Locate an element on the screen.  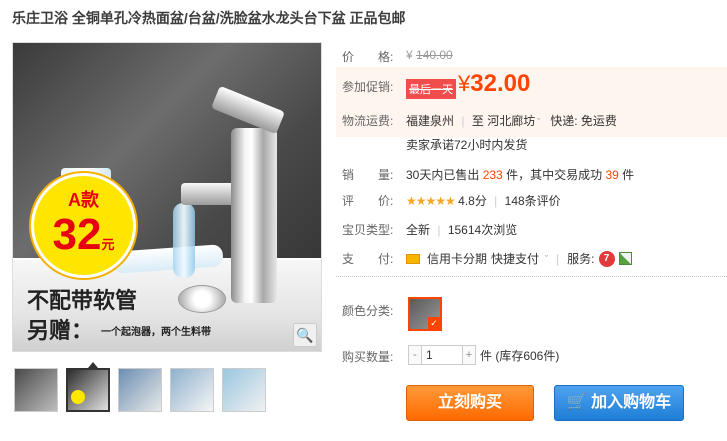
rating-info: ★★★★★ 4.8分 | 148条评价 is located at coordinates (483, 200).